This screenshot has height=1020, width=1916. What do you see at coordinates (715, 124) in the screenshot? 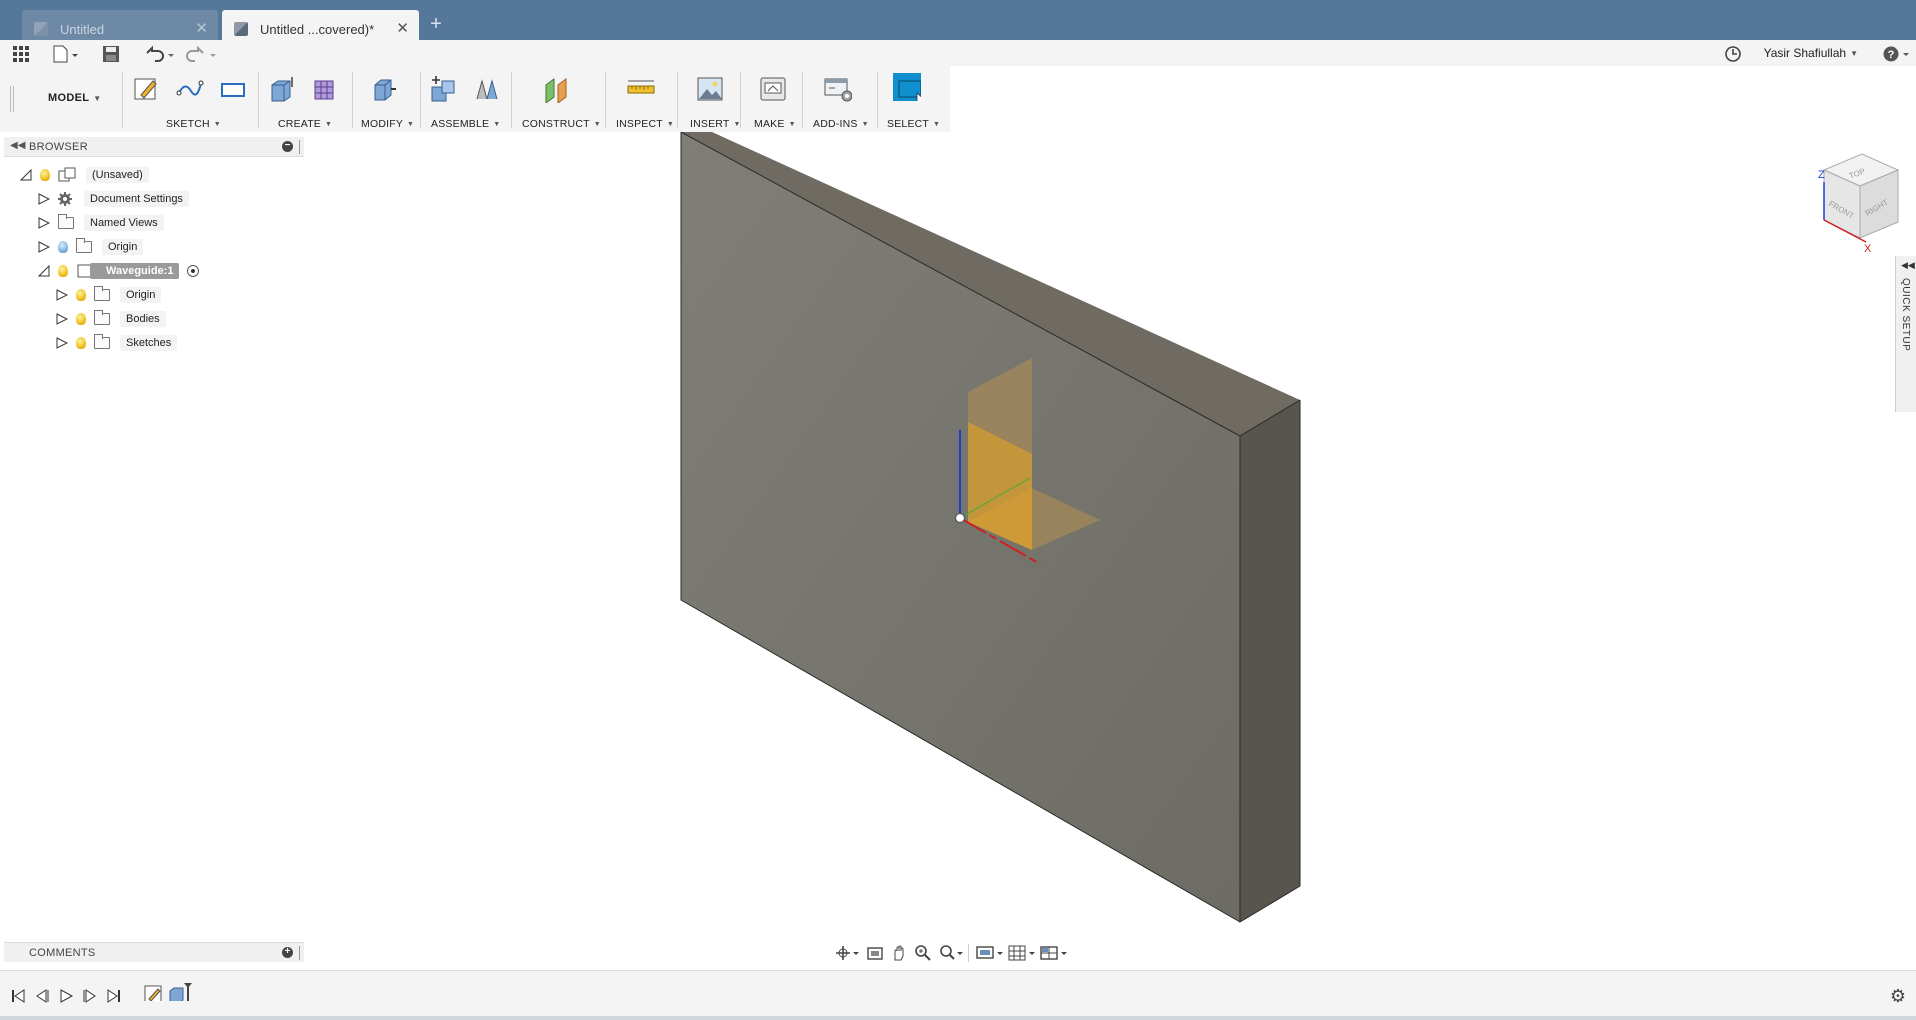
I see `insert-menu: INSERT ▼` at bounding box center [715, 124].